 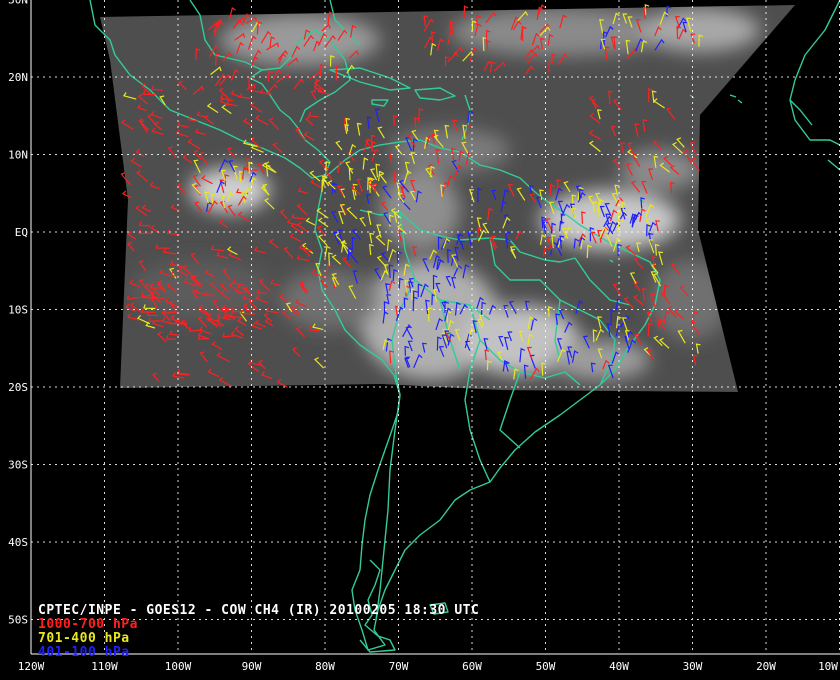 What do you see at coordinates (693, 666) in the screenshot?
I see `longitude-label: 30W` at bounding box center [693, 666].